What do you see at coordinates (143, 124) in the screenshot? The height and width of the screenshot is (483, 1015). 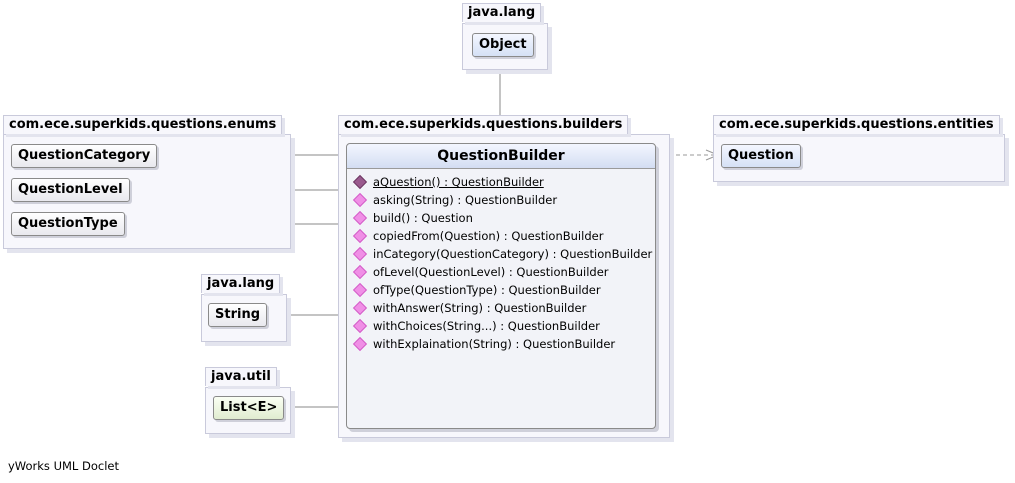 I see `package-label: com.ece.superkids.questions.enums` at bounding box center [143, 124].